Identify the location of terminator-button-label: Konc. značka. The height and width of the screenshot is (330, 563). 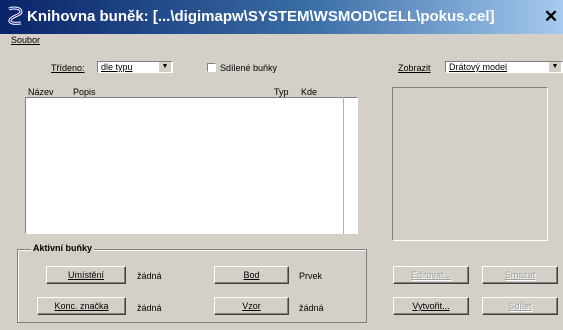
(81, 306).